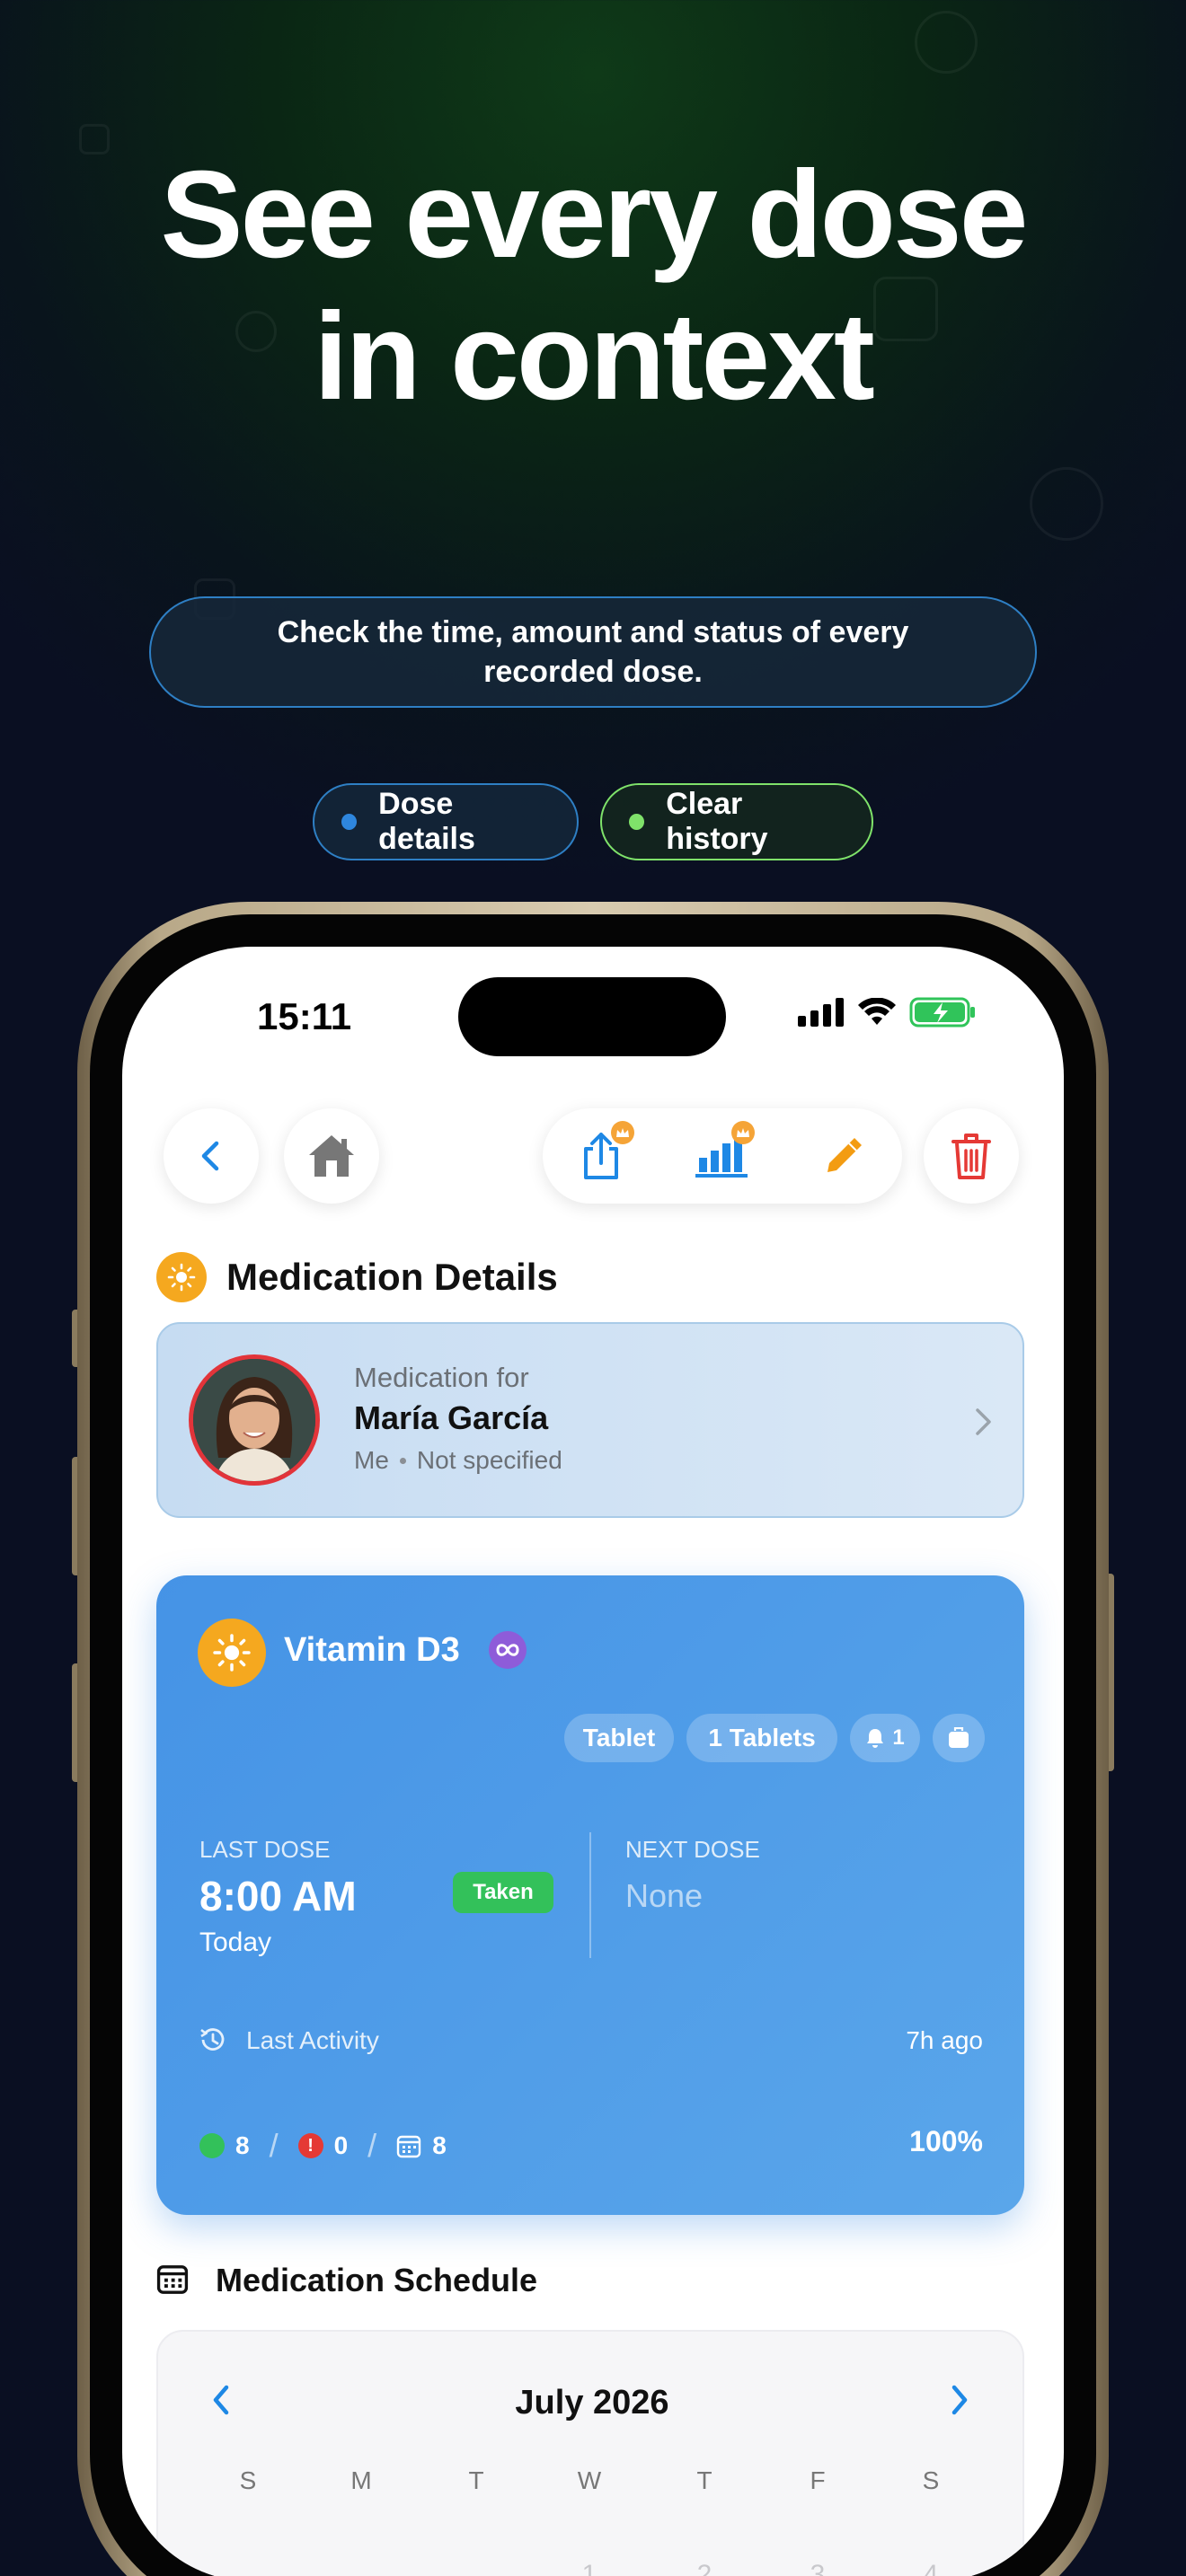  Describe the element at coordinates (278, 1896) in the screenshot. I see `last-dose-time: 8:00 AM` at that location.